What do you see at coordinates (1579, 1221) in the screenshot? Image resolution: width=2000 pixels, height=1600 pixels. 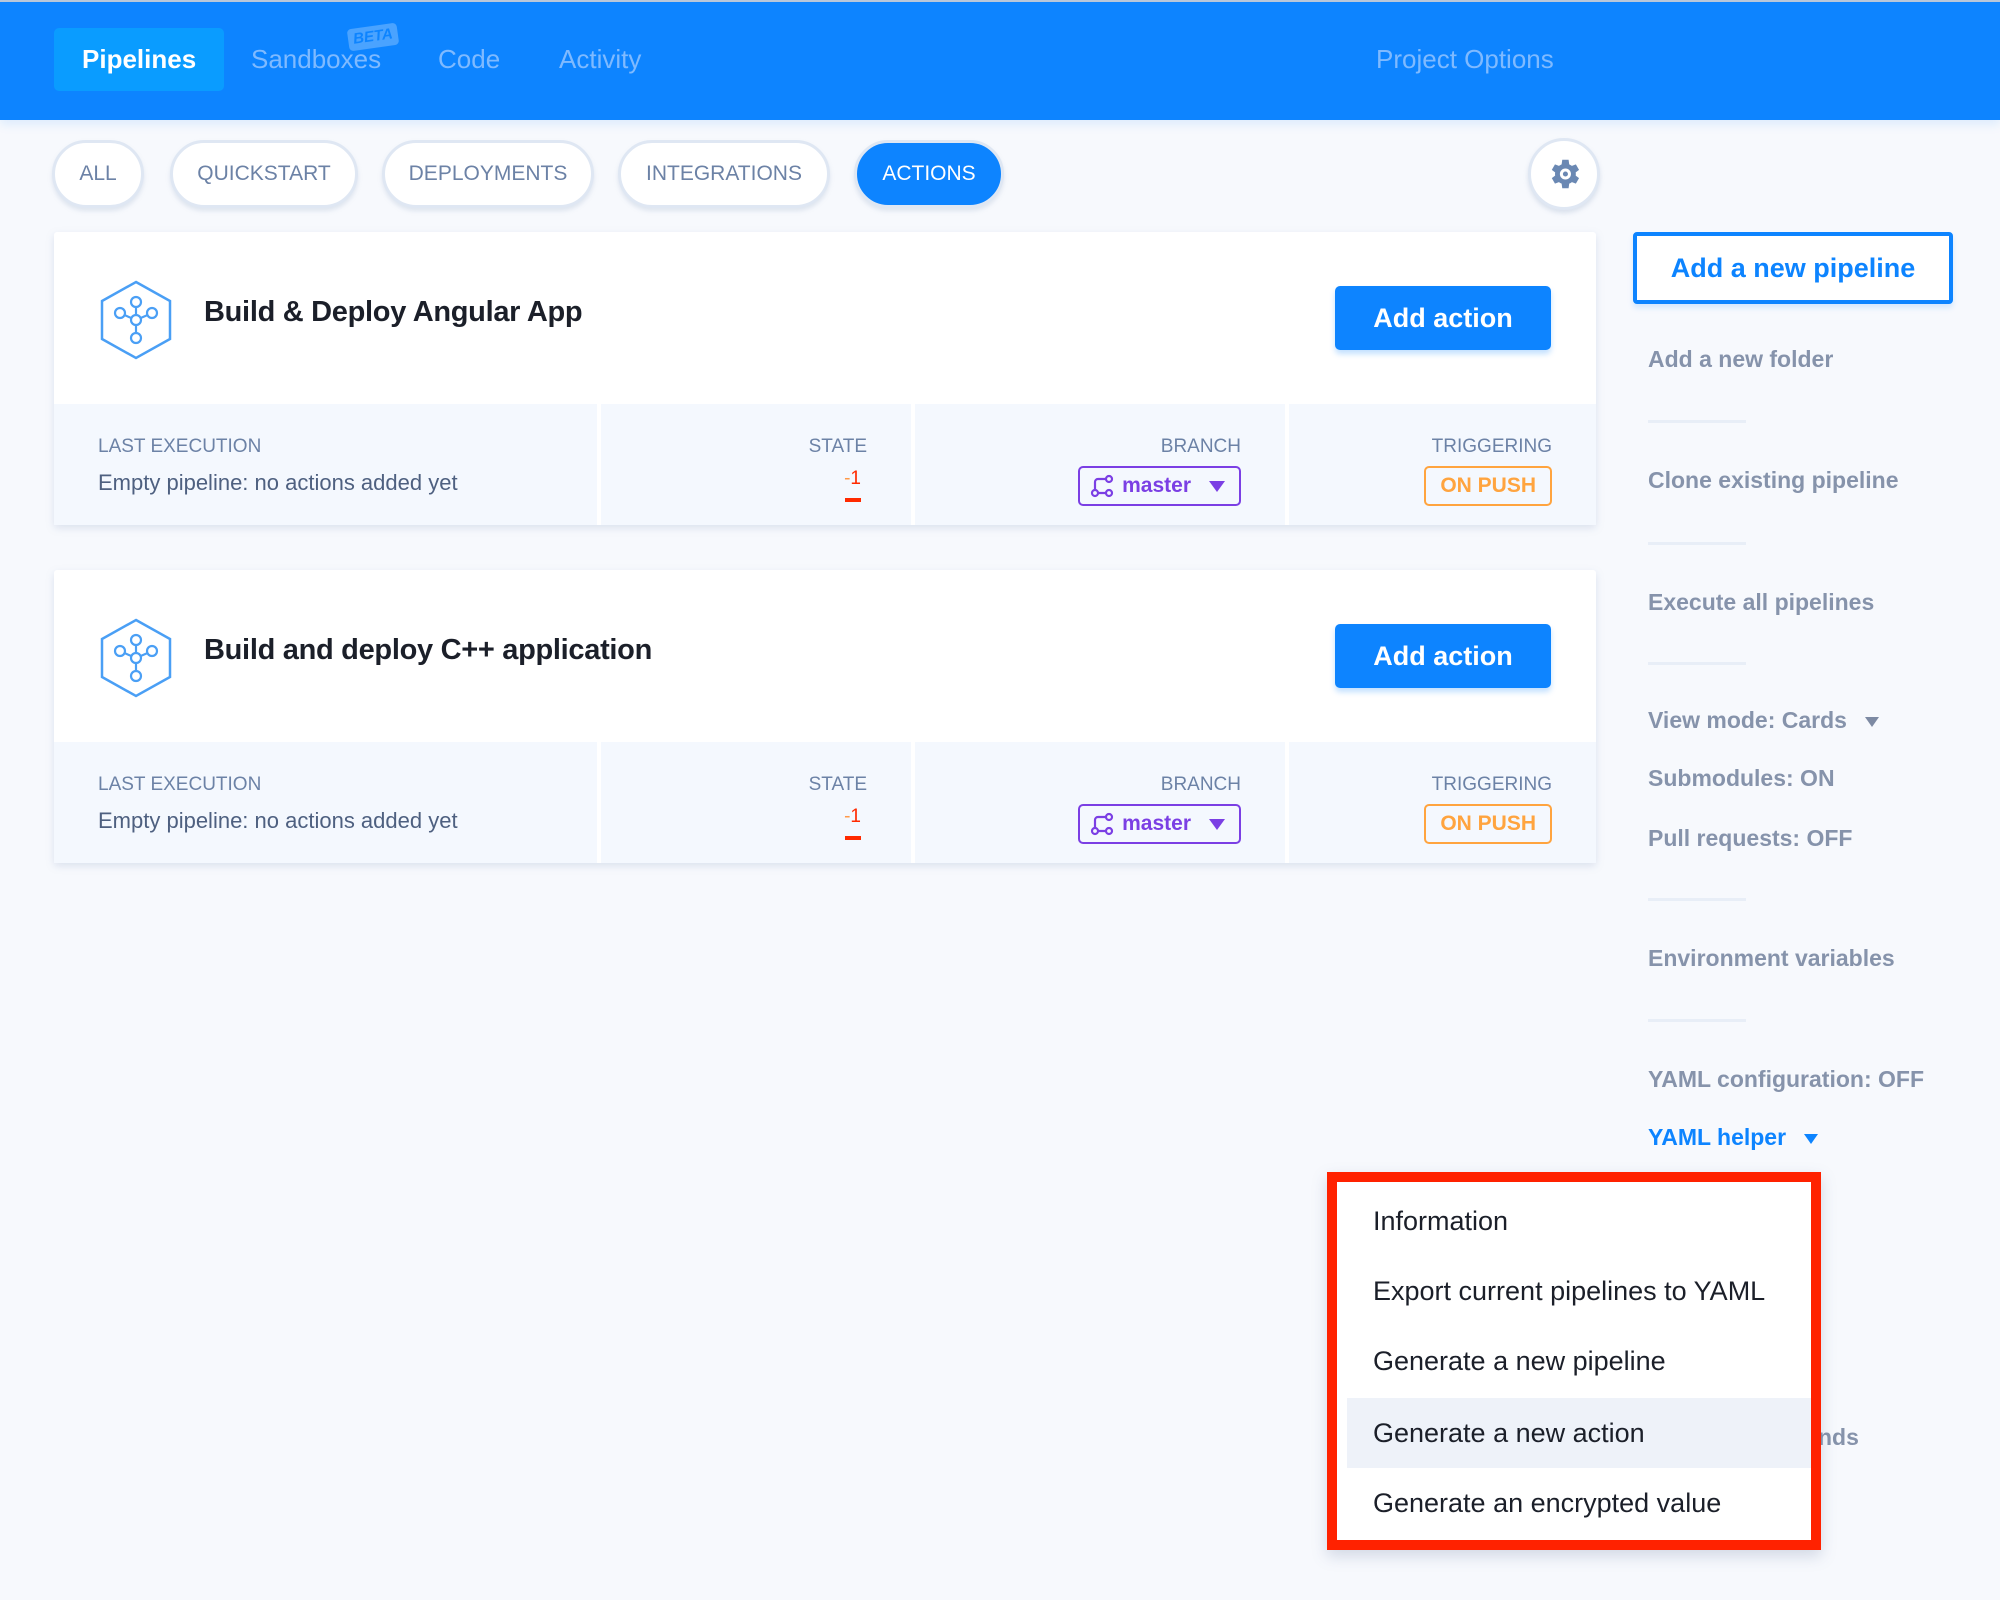 I see `menu-item-information: Information` at bounding box center [1579, 1221].